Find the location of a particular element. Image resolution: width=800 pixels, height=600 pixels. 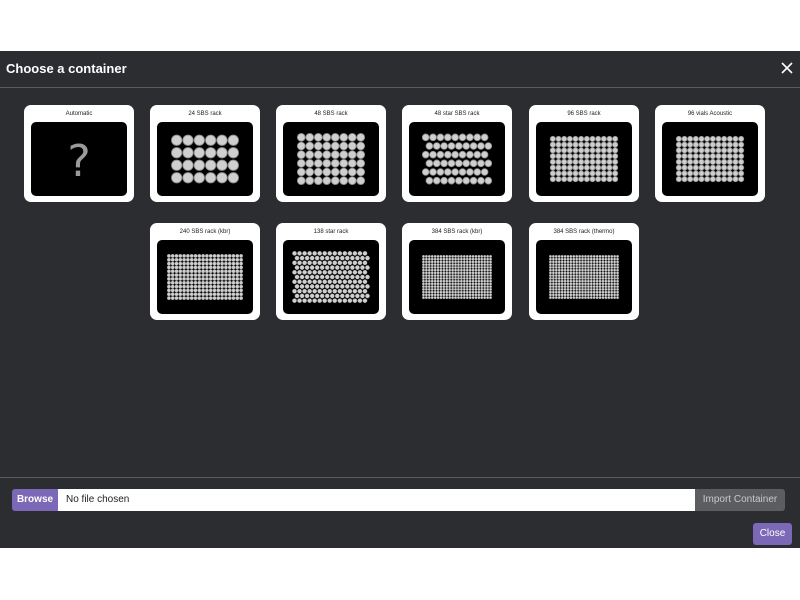

import-container-button: Import Container is located at coordinates (740, 500).